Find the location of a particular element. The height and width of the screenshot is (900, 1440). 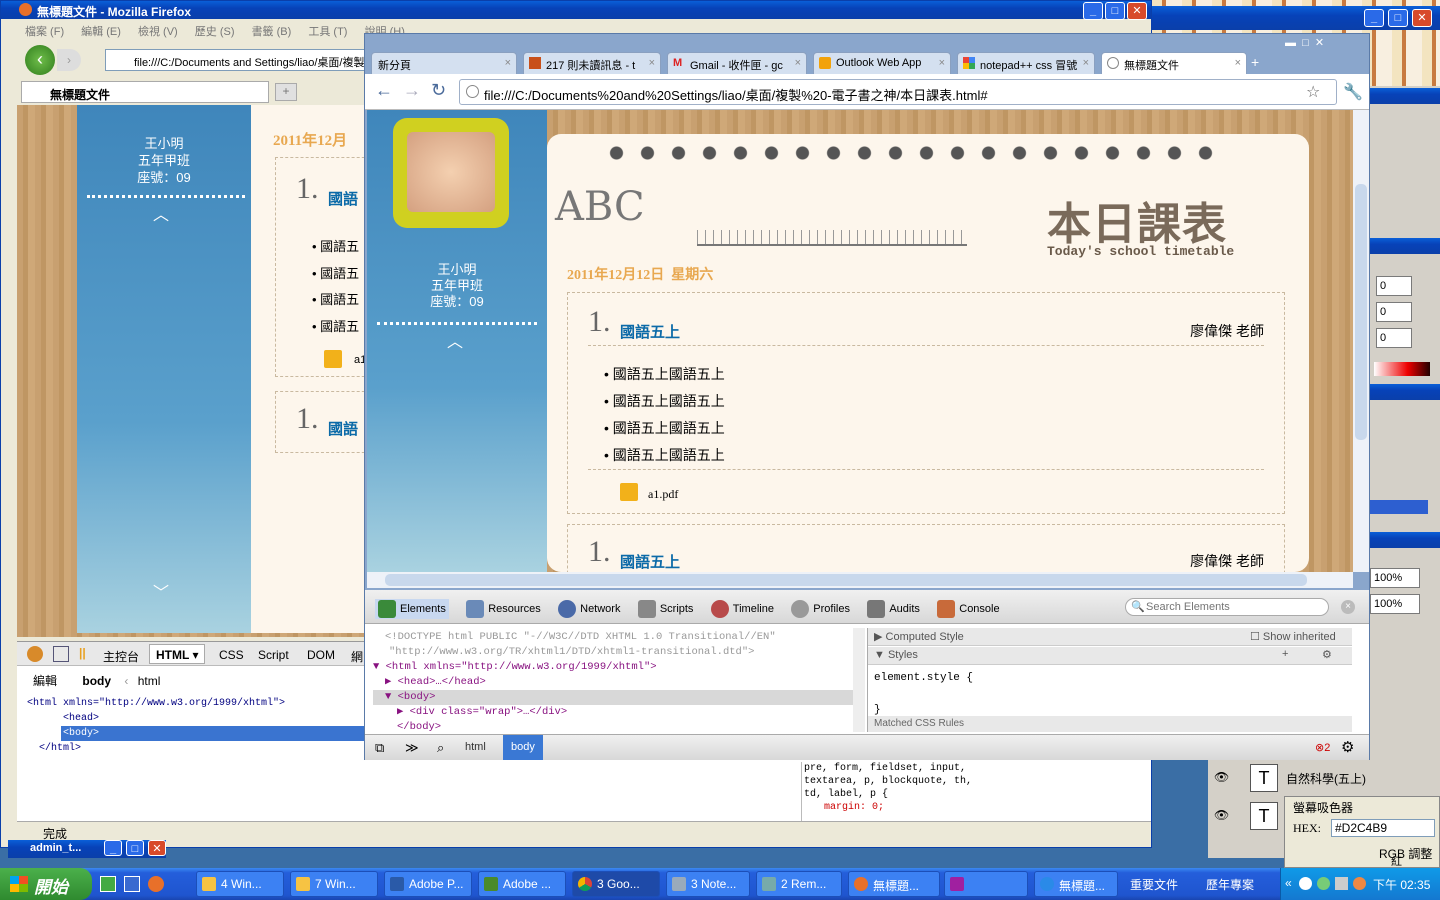

firefox-quicklaunch-icon is located at coordinates (156, 884).